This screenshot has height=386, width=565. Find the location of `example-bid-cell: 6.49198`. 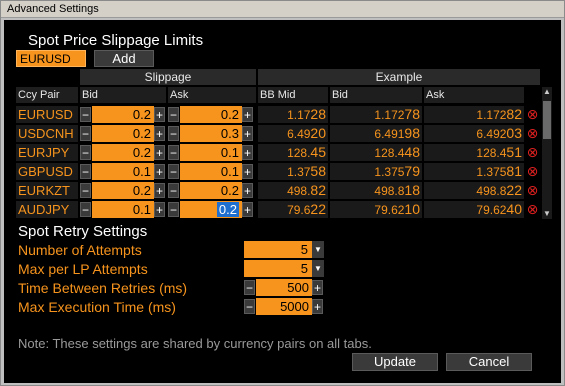

example-bid-cell: 6.49198 is located at coordinates (376, 133).